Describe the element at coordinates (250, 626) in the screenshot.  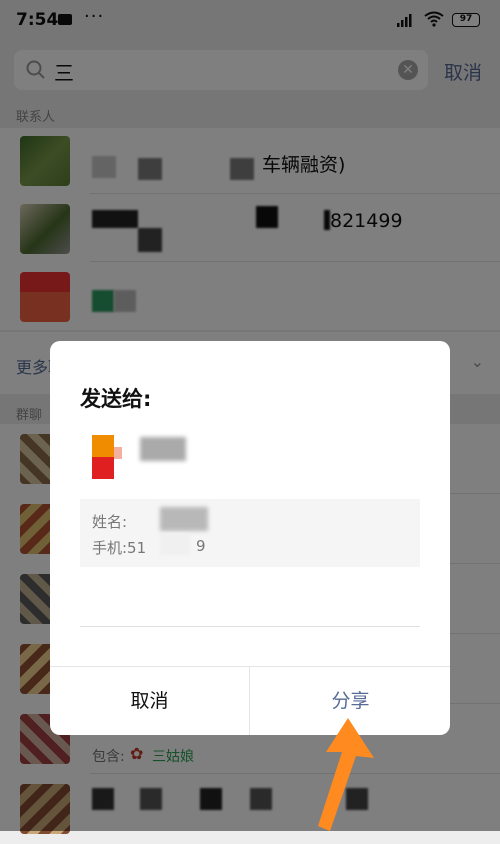
I see `message-input` at that location.